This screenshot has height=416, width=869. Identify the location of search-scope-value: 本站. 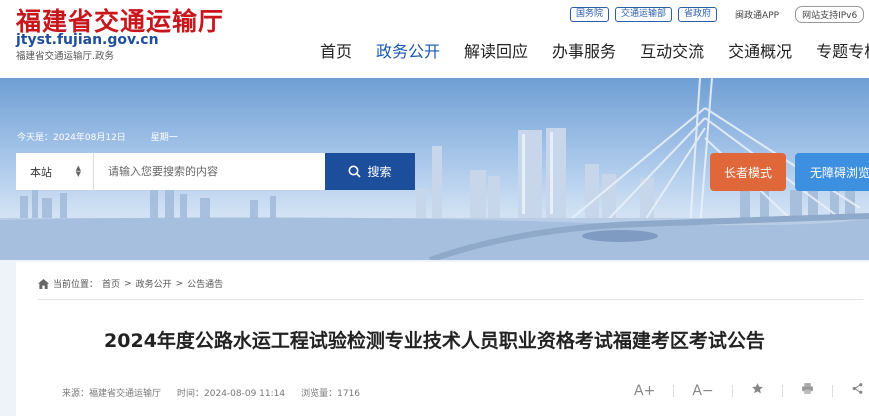
(41, 172).